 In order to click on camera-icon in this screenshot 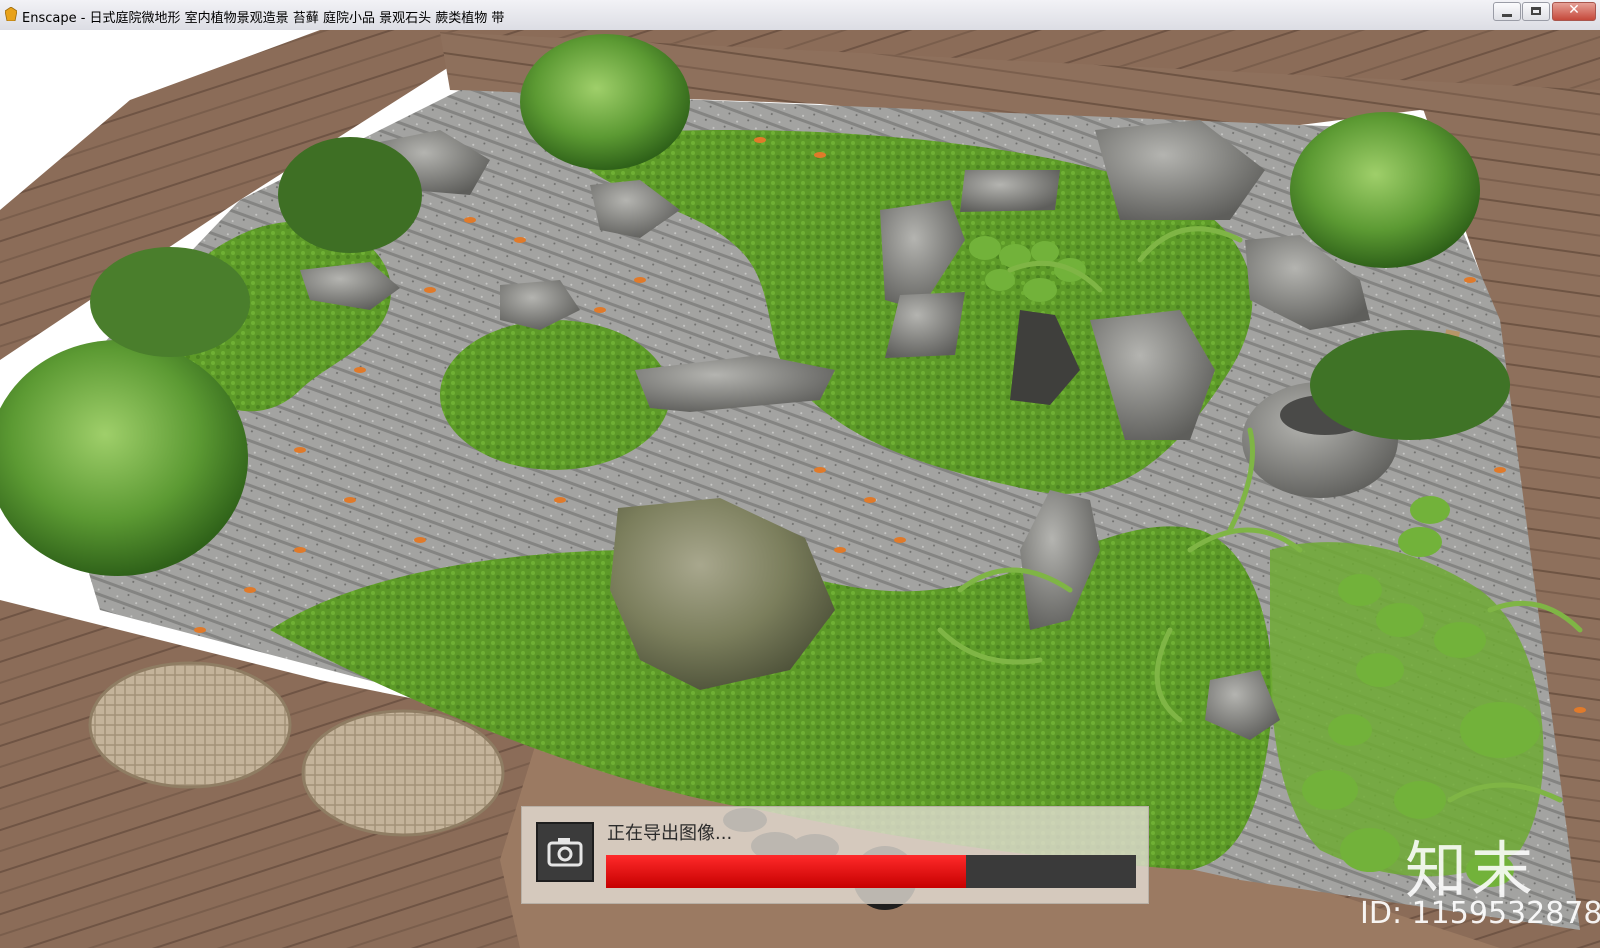, I will do `click(565, 852)`.